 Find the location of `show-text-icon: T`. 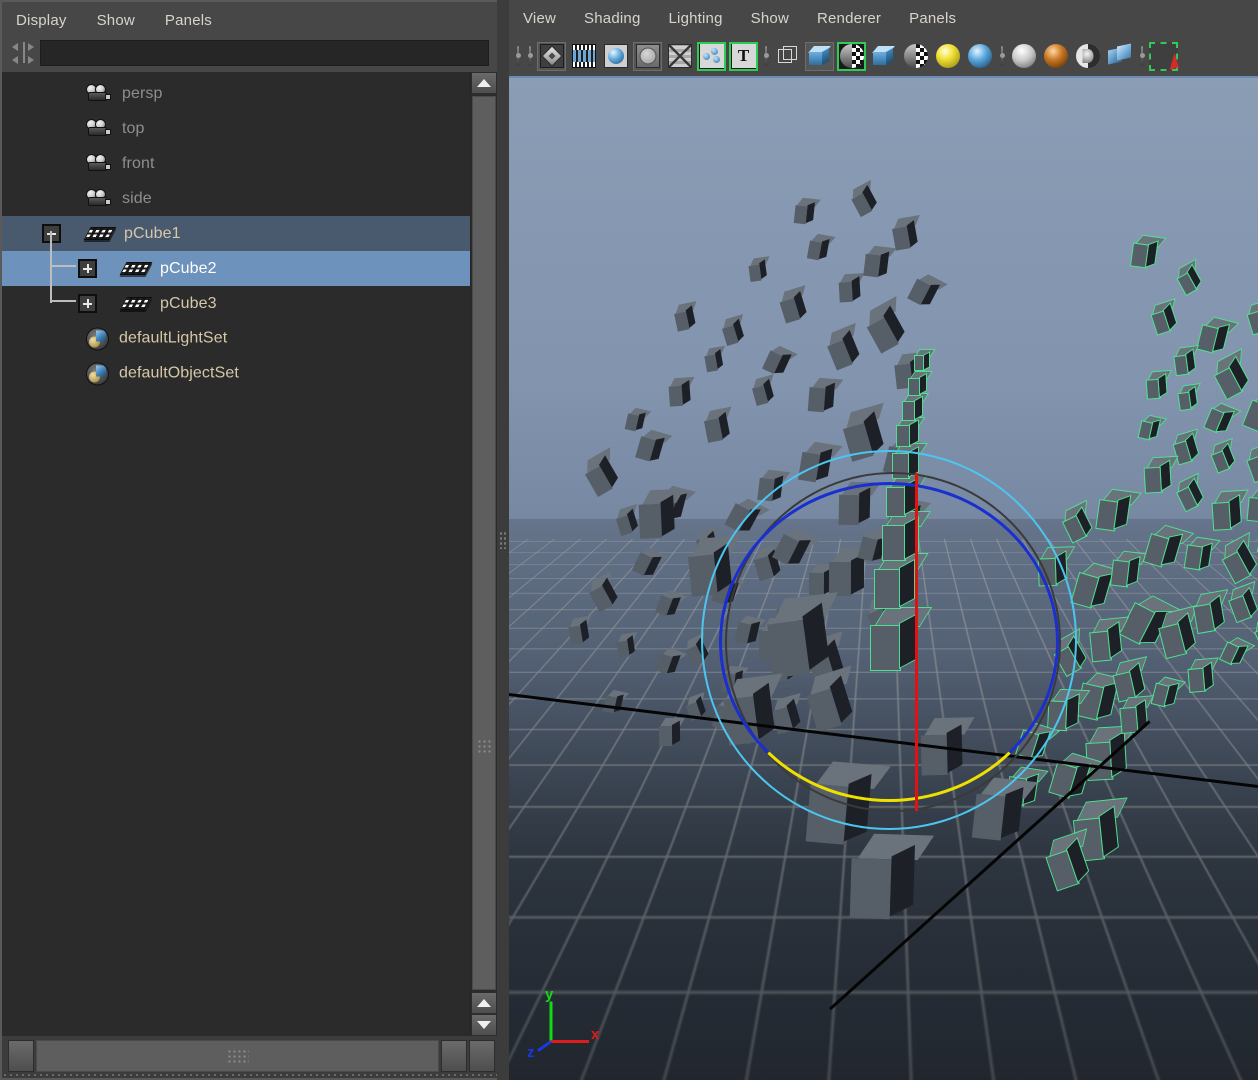

show-text-icon: T is located at coordinates (743, 56).